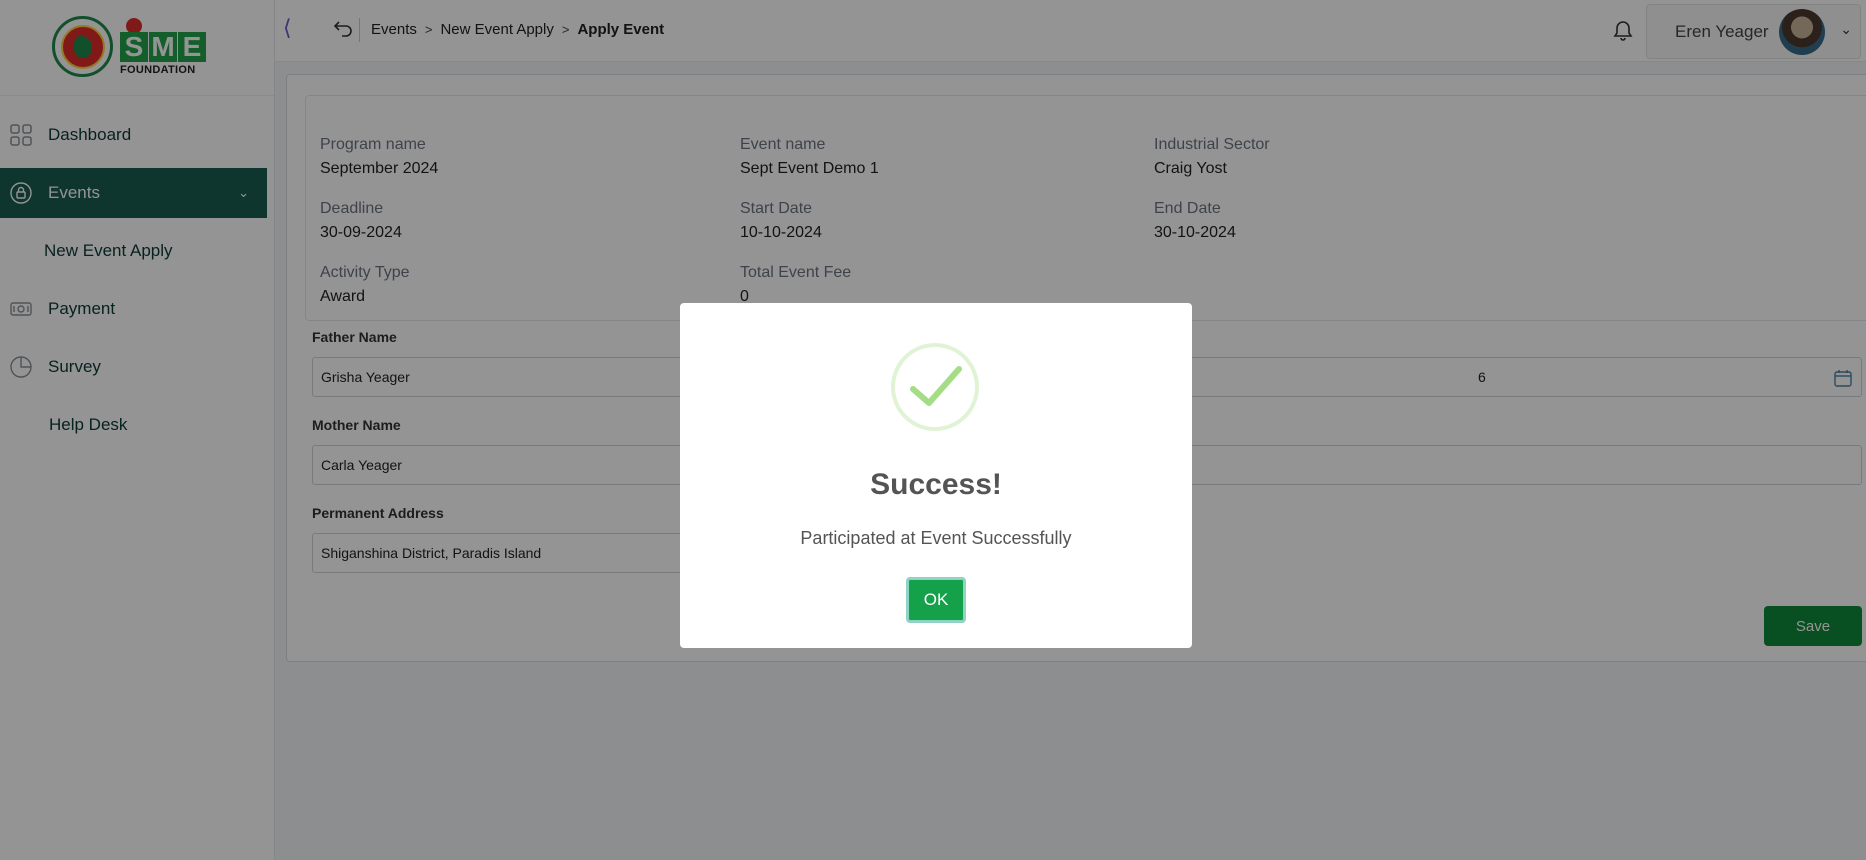 The width and height of the screenshot is (1866, 860). I want to click on dialog-title: Success!, so click(936, 484).